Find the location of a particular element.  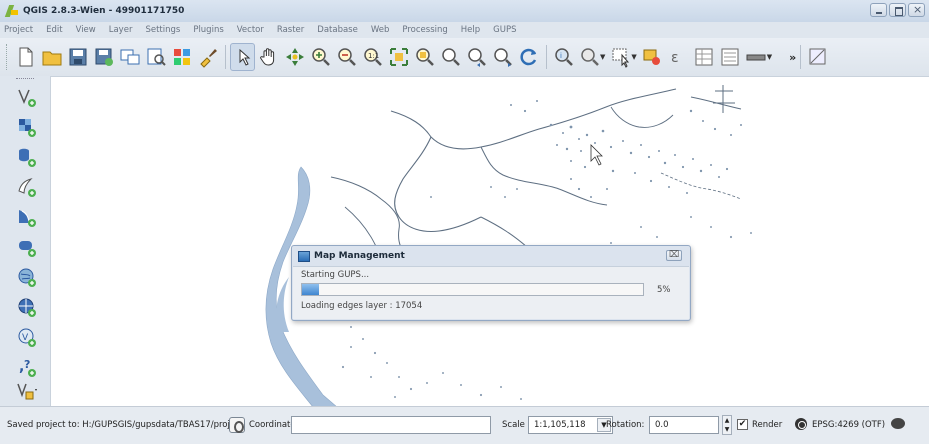

menu-layer: Layer is located at coordinates (121, 30).